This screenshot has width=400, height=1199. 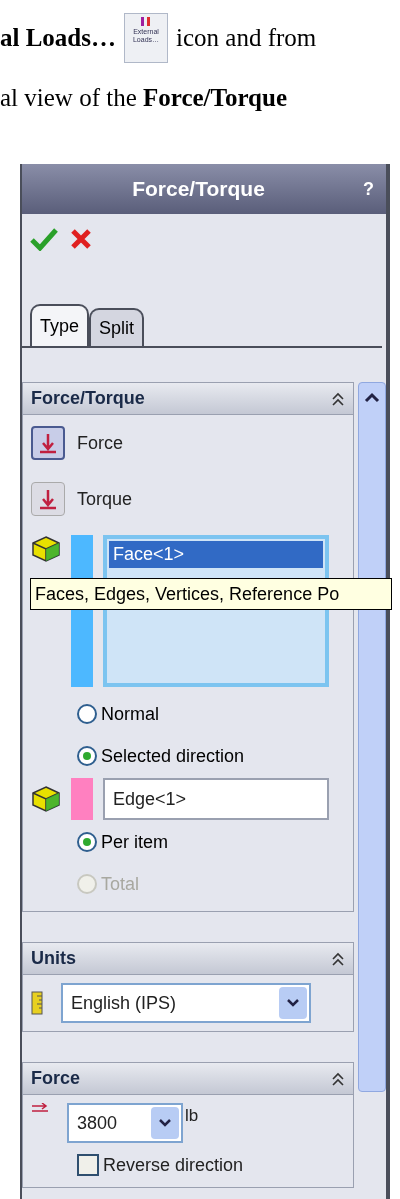 What do you see at coordinates (135, 842) in the screenshot?
I see `radio-label: Per item` at bounding box center [135, 842].